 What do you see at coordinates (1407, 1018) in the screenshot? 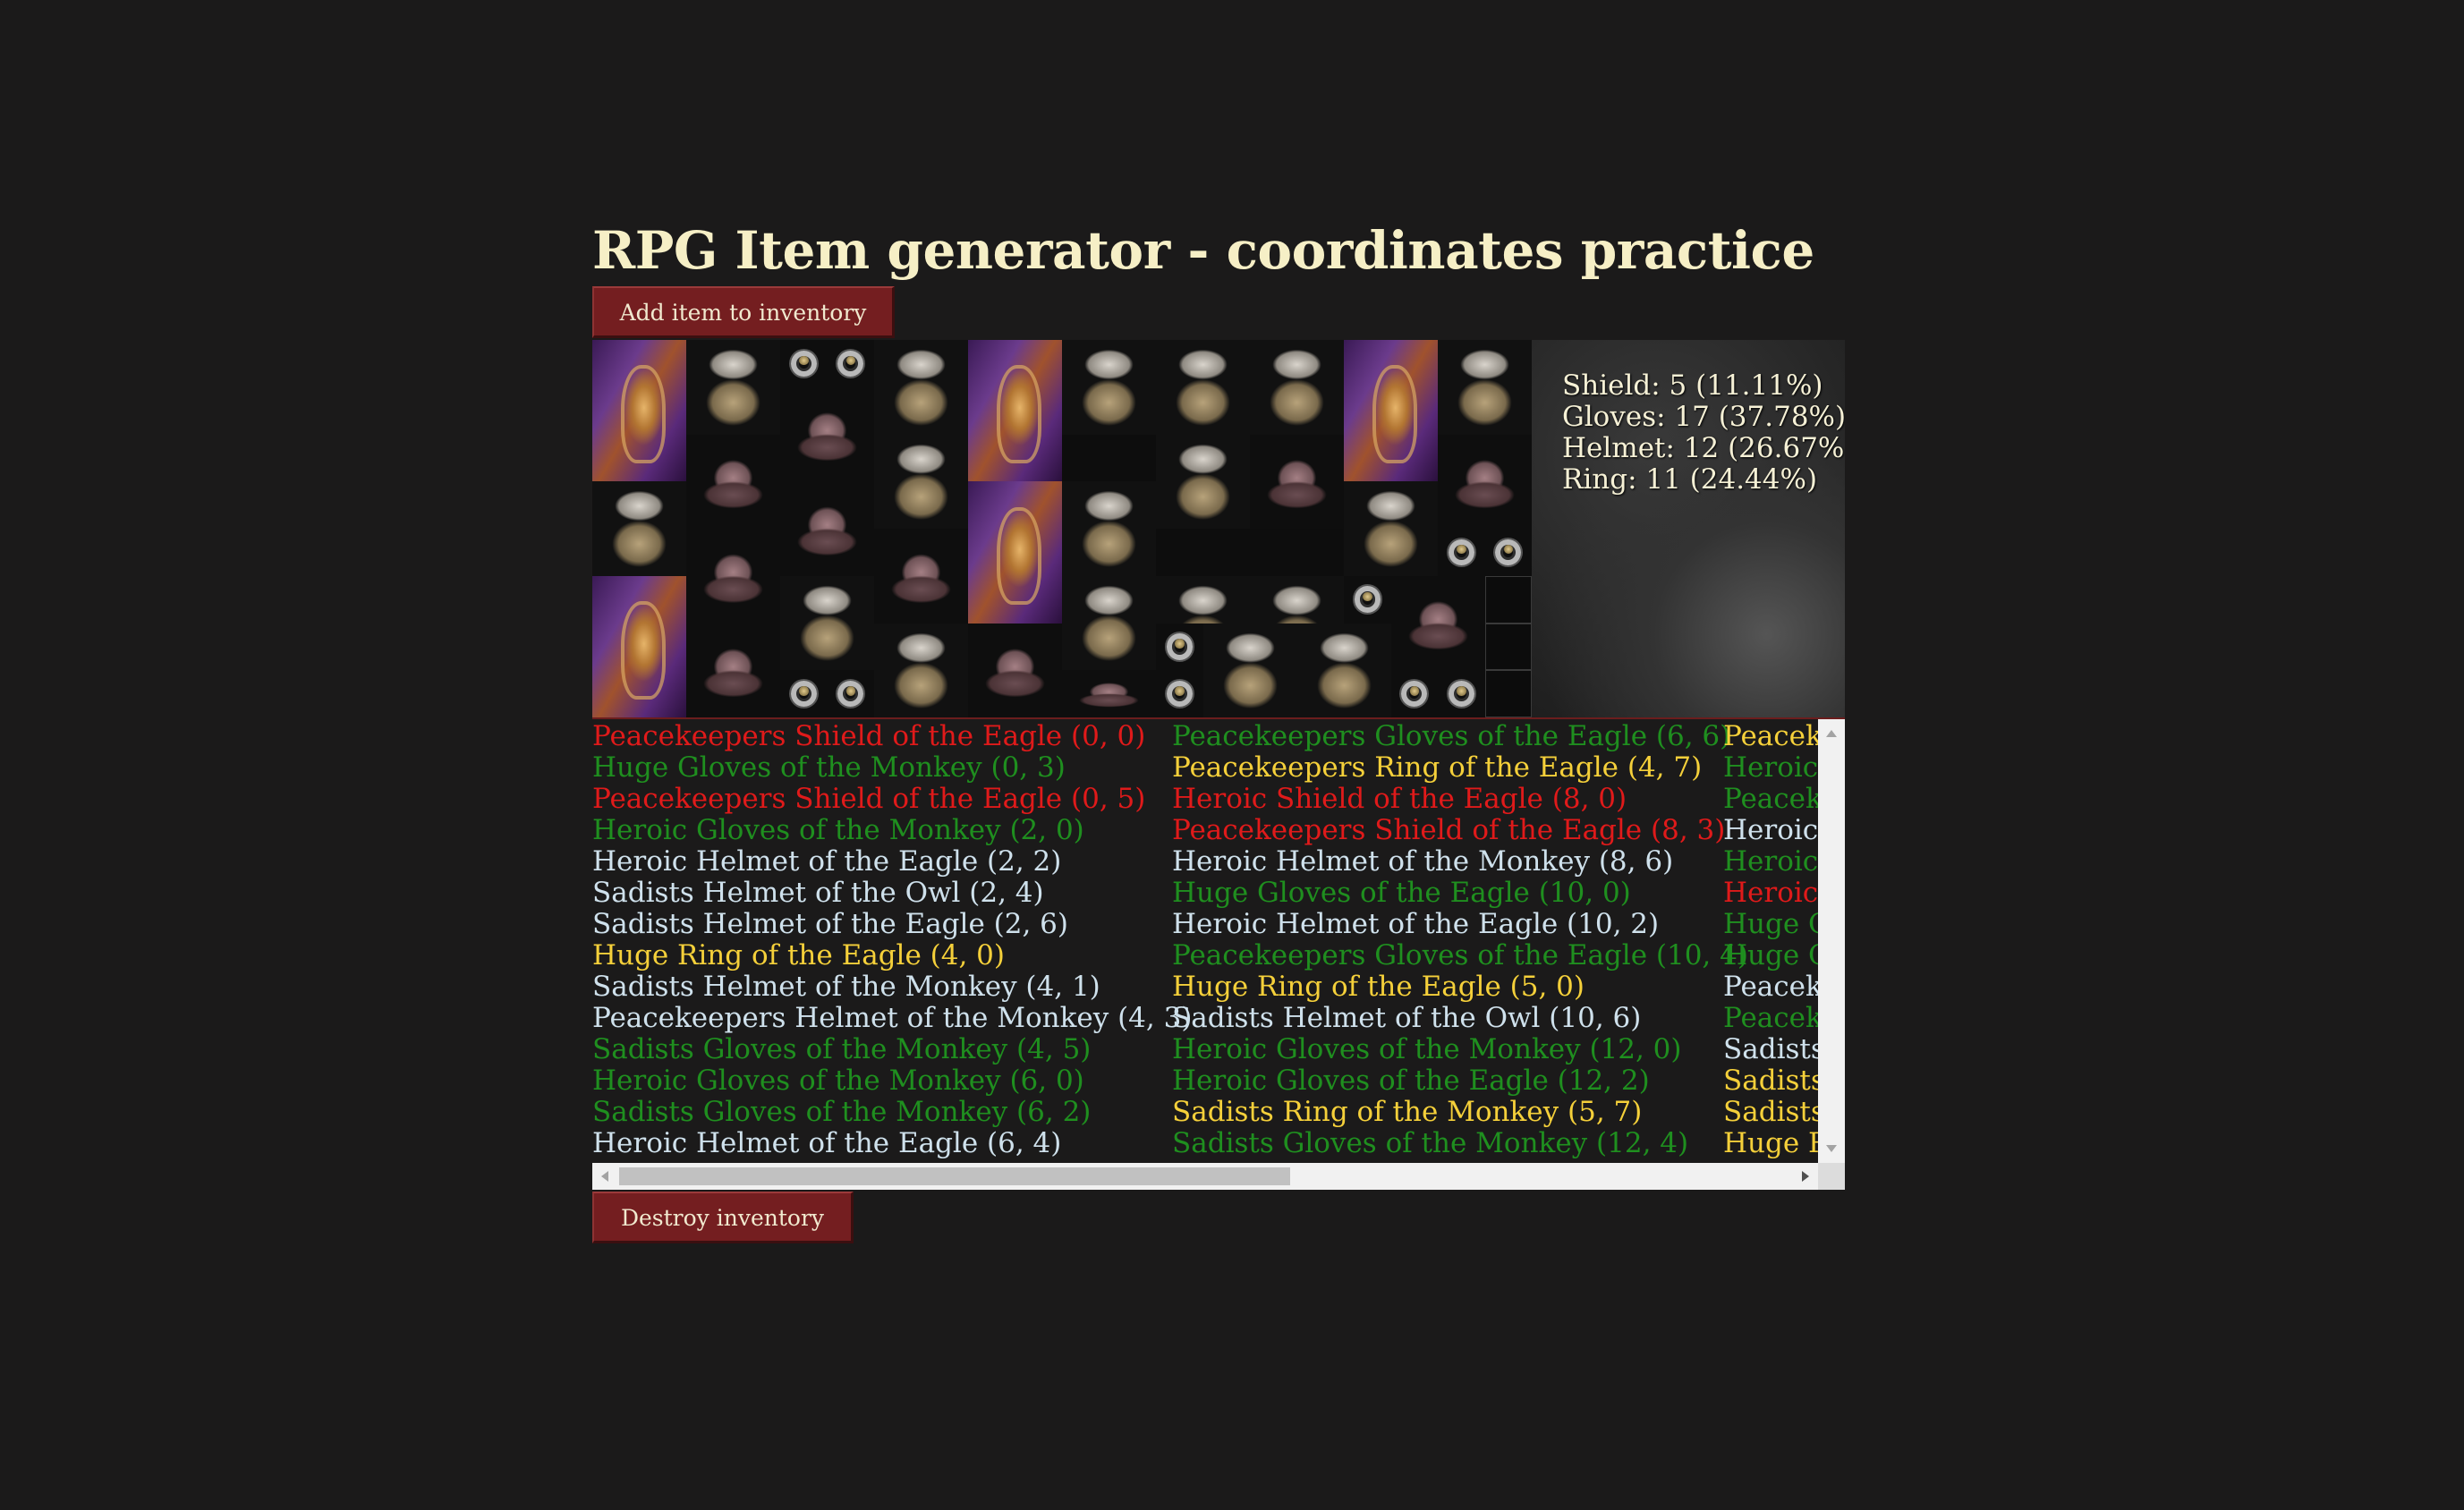
I see `log-entry: Sadists Helmet of the Owl (10, 6)` at bounding box center [1407, 1018].